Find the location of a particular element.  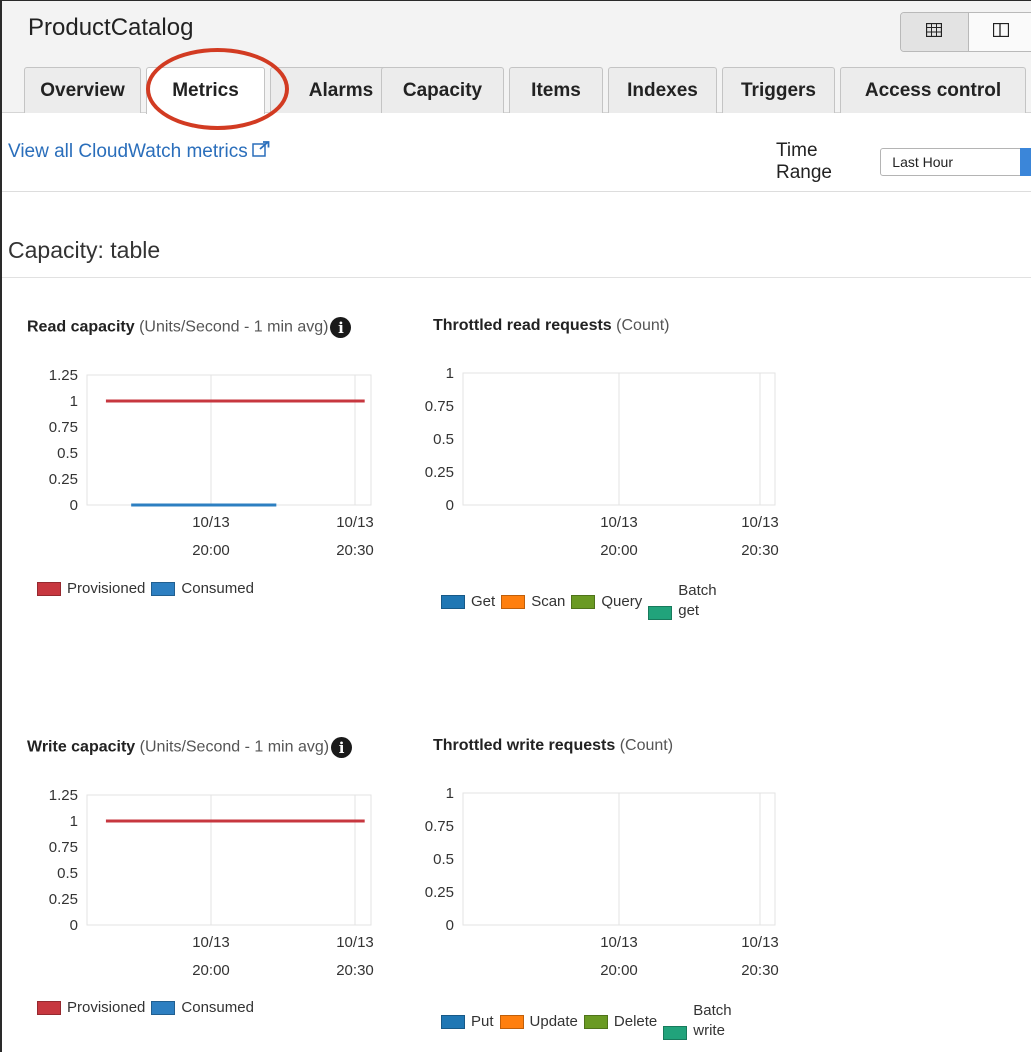

read-capacity-chart: 00.250.50.7511.2510/1320:0010/1320:30 is located at coordinates (200, 465).